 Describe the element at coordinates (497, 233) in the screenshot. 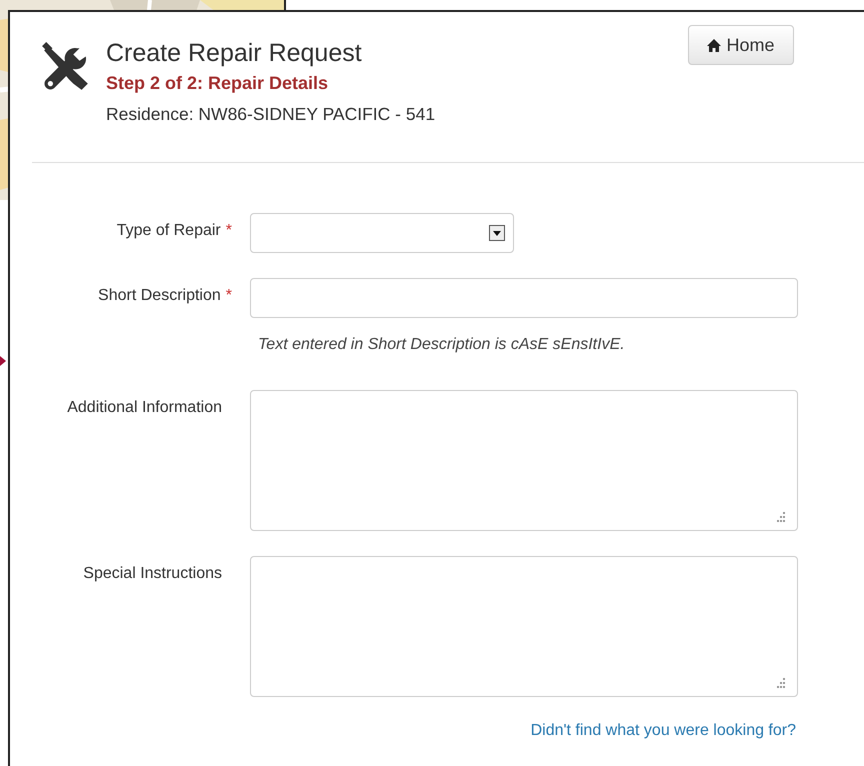

I see `dropdown-icon` at that location.